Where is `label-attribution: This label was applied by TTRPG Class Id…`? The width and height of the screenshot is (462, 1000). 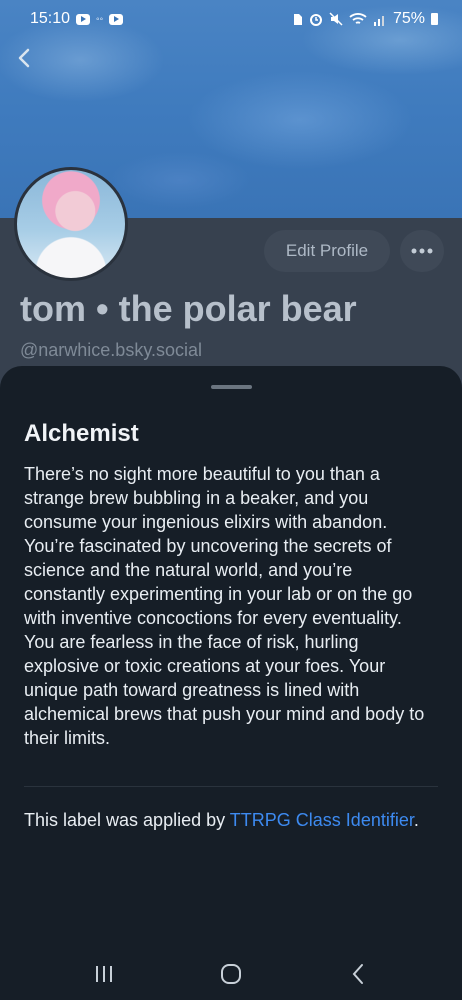 label-attribution: This label was applied by TTRPG Class Id… is located at coordinates (229, 820).